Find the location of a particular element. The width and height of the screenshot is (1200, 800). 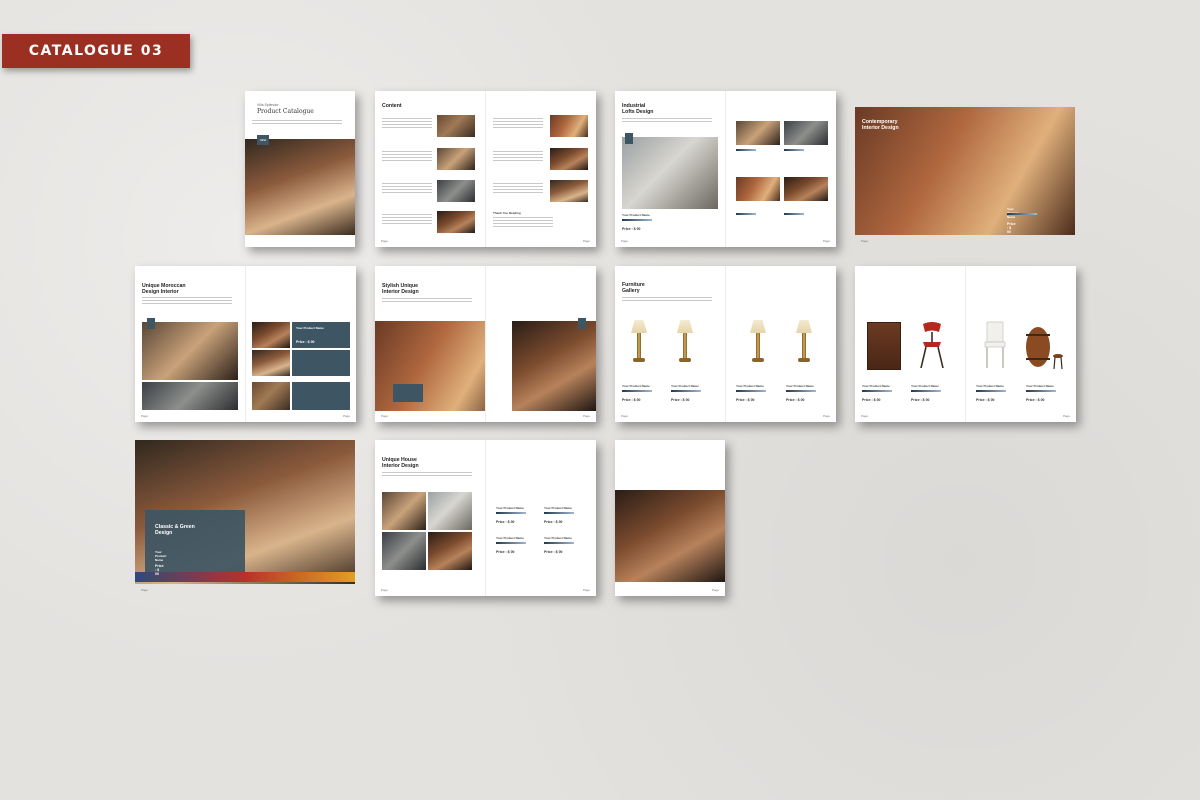

chairs-price-2: Price : $ 00 is located at coordinates (920, 400).